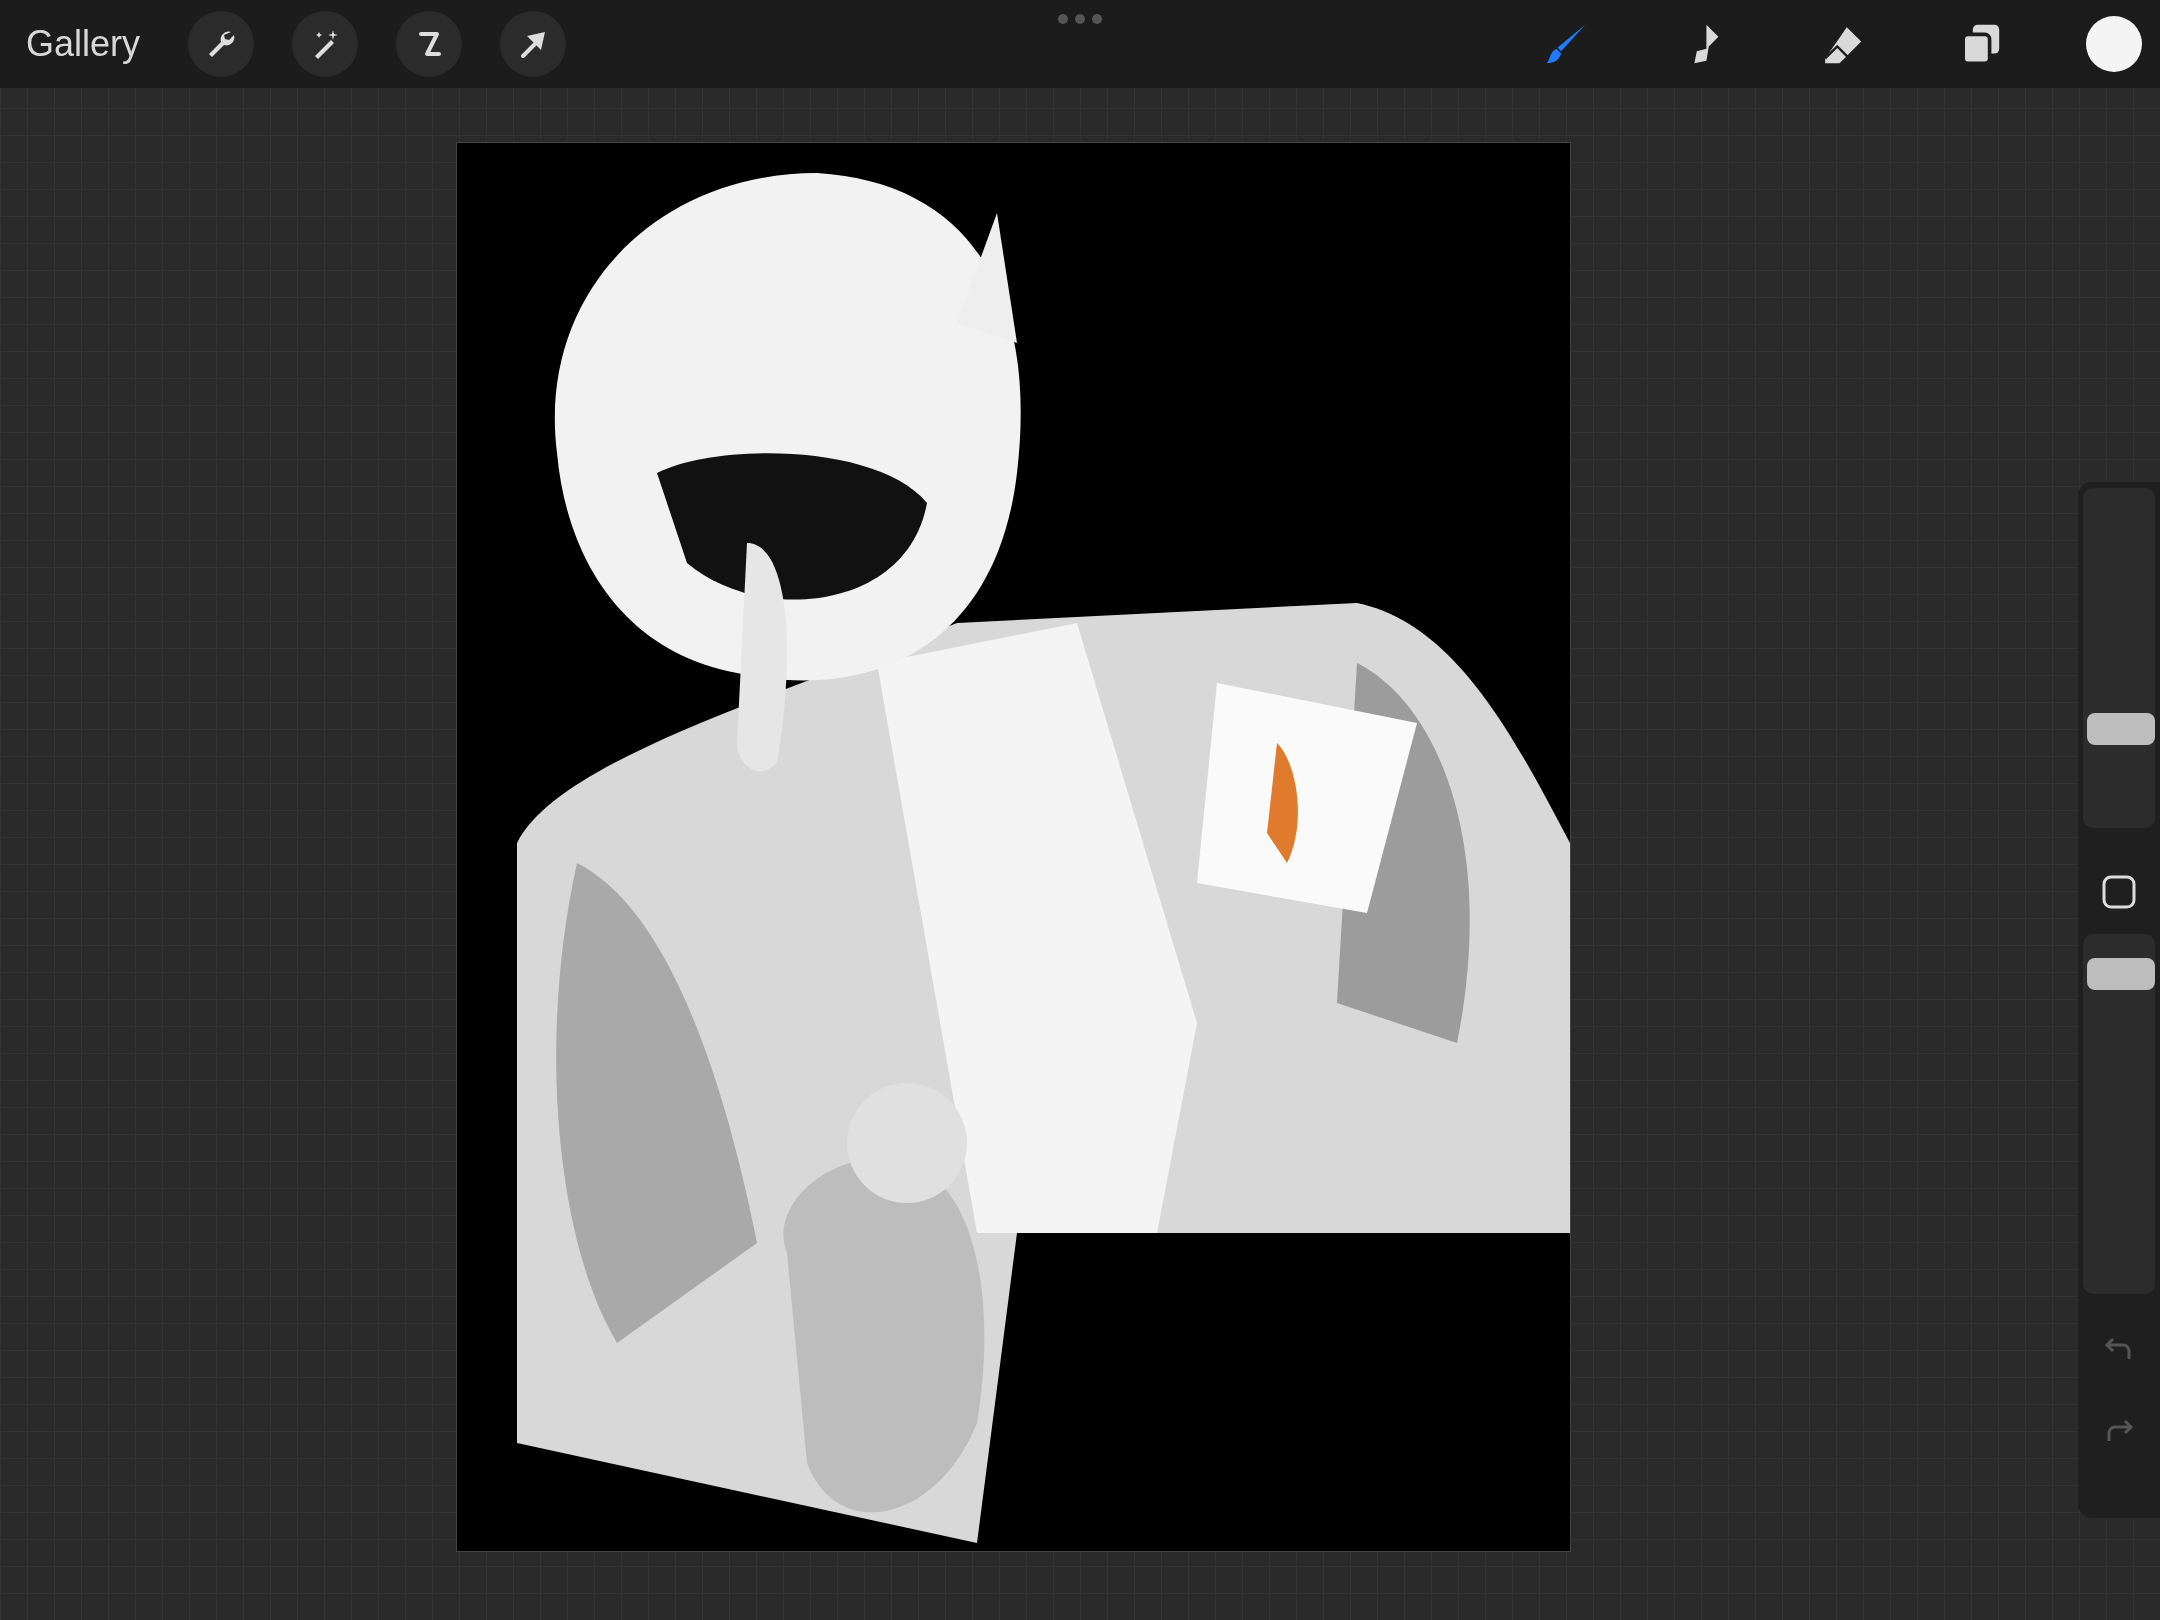  Describe the element at coordinates (2119, 658) in the screenshot. I see `brush-size-slider` at that location.